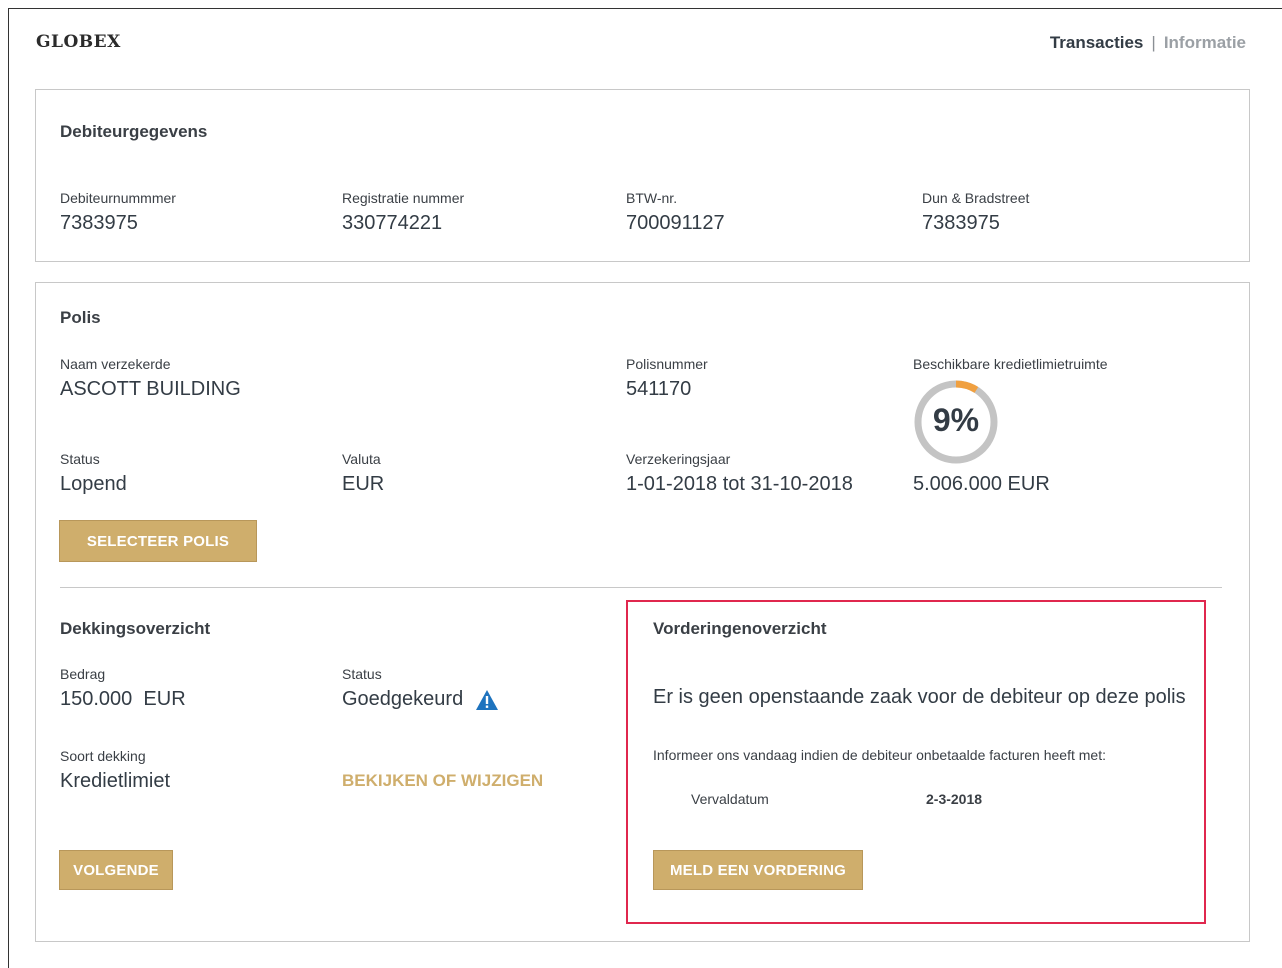 The image size is (1282, 968). What do you see at coordinates (158, 541) in the screenshot?
I see `selecteer-polis-button: SELECTEER POLIS` at bounding box center [158, 541].